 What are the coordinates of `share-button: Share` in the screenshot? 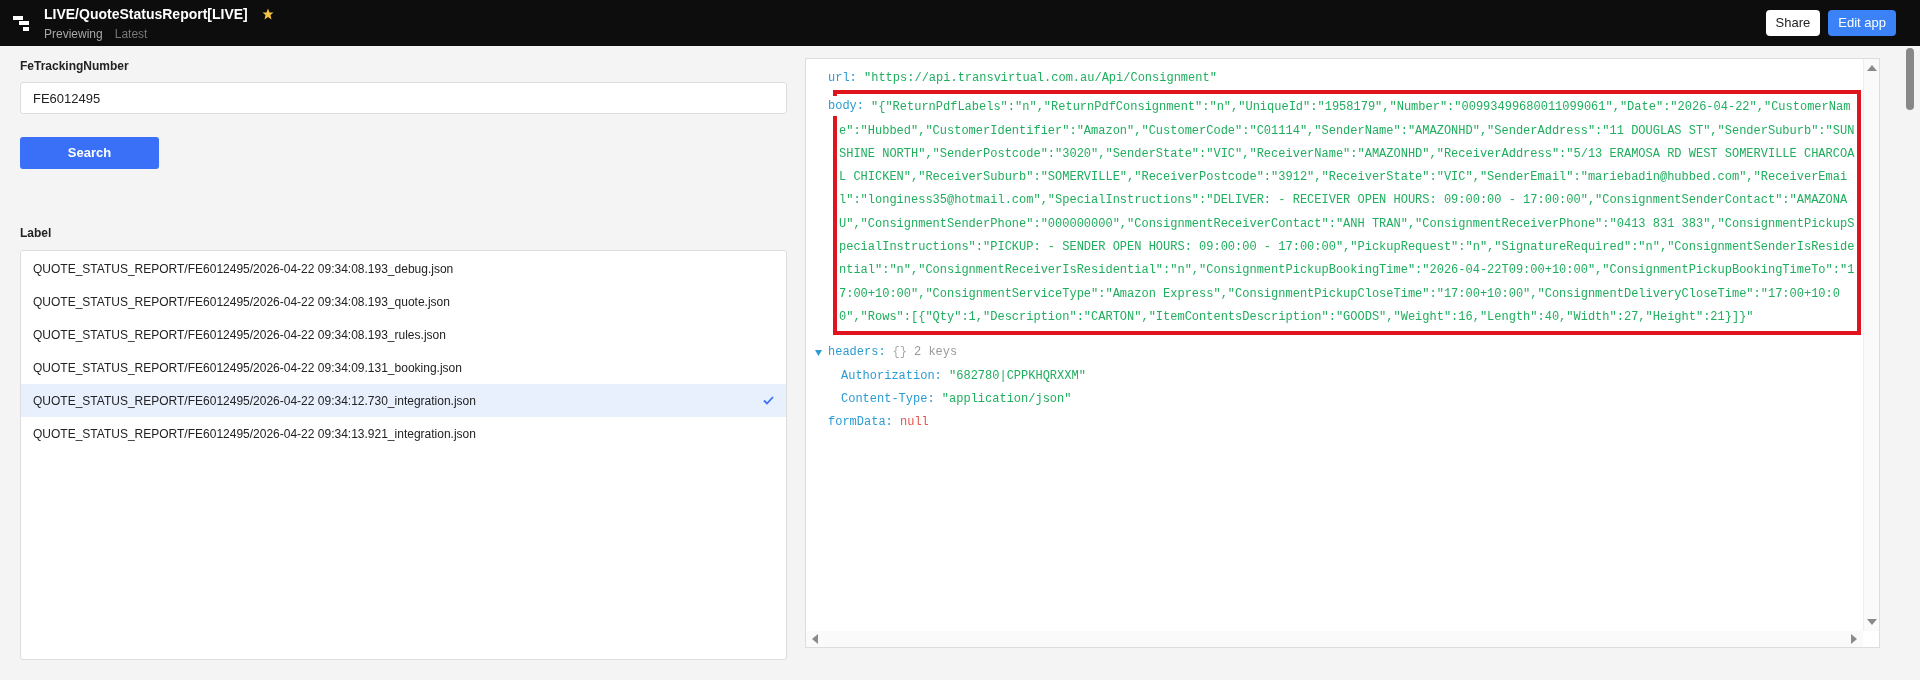 It's located at (1793, 23).